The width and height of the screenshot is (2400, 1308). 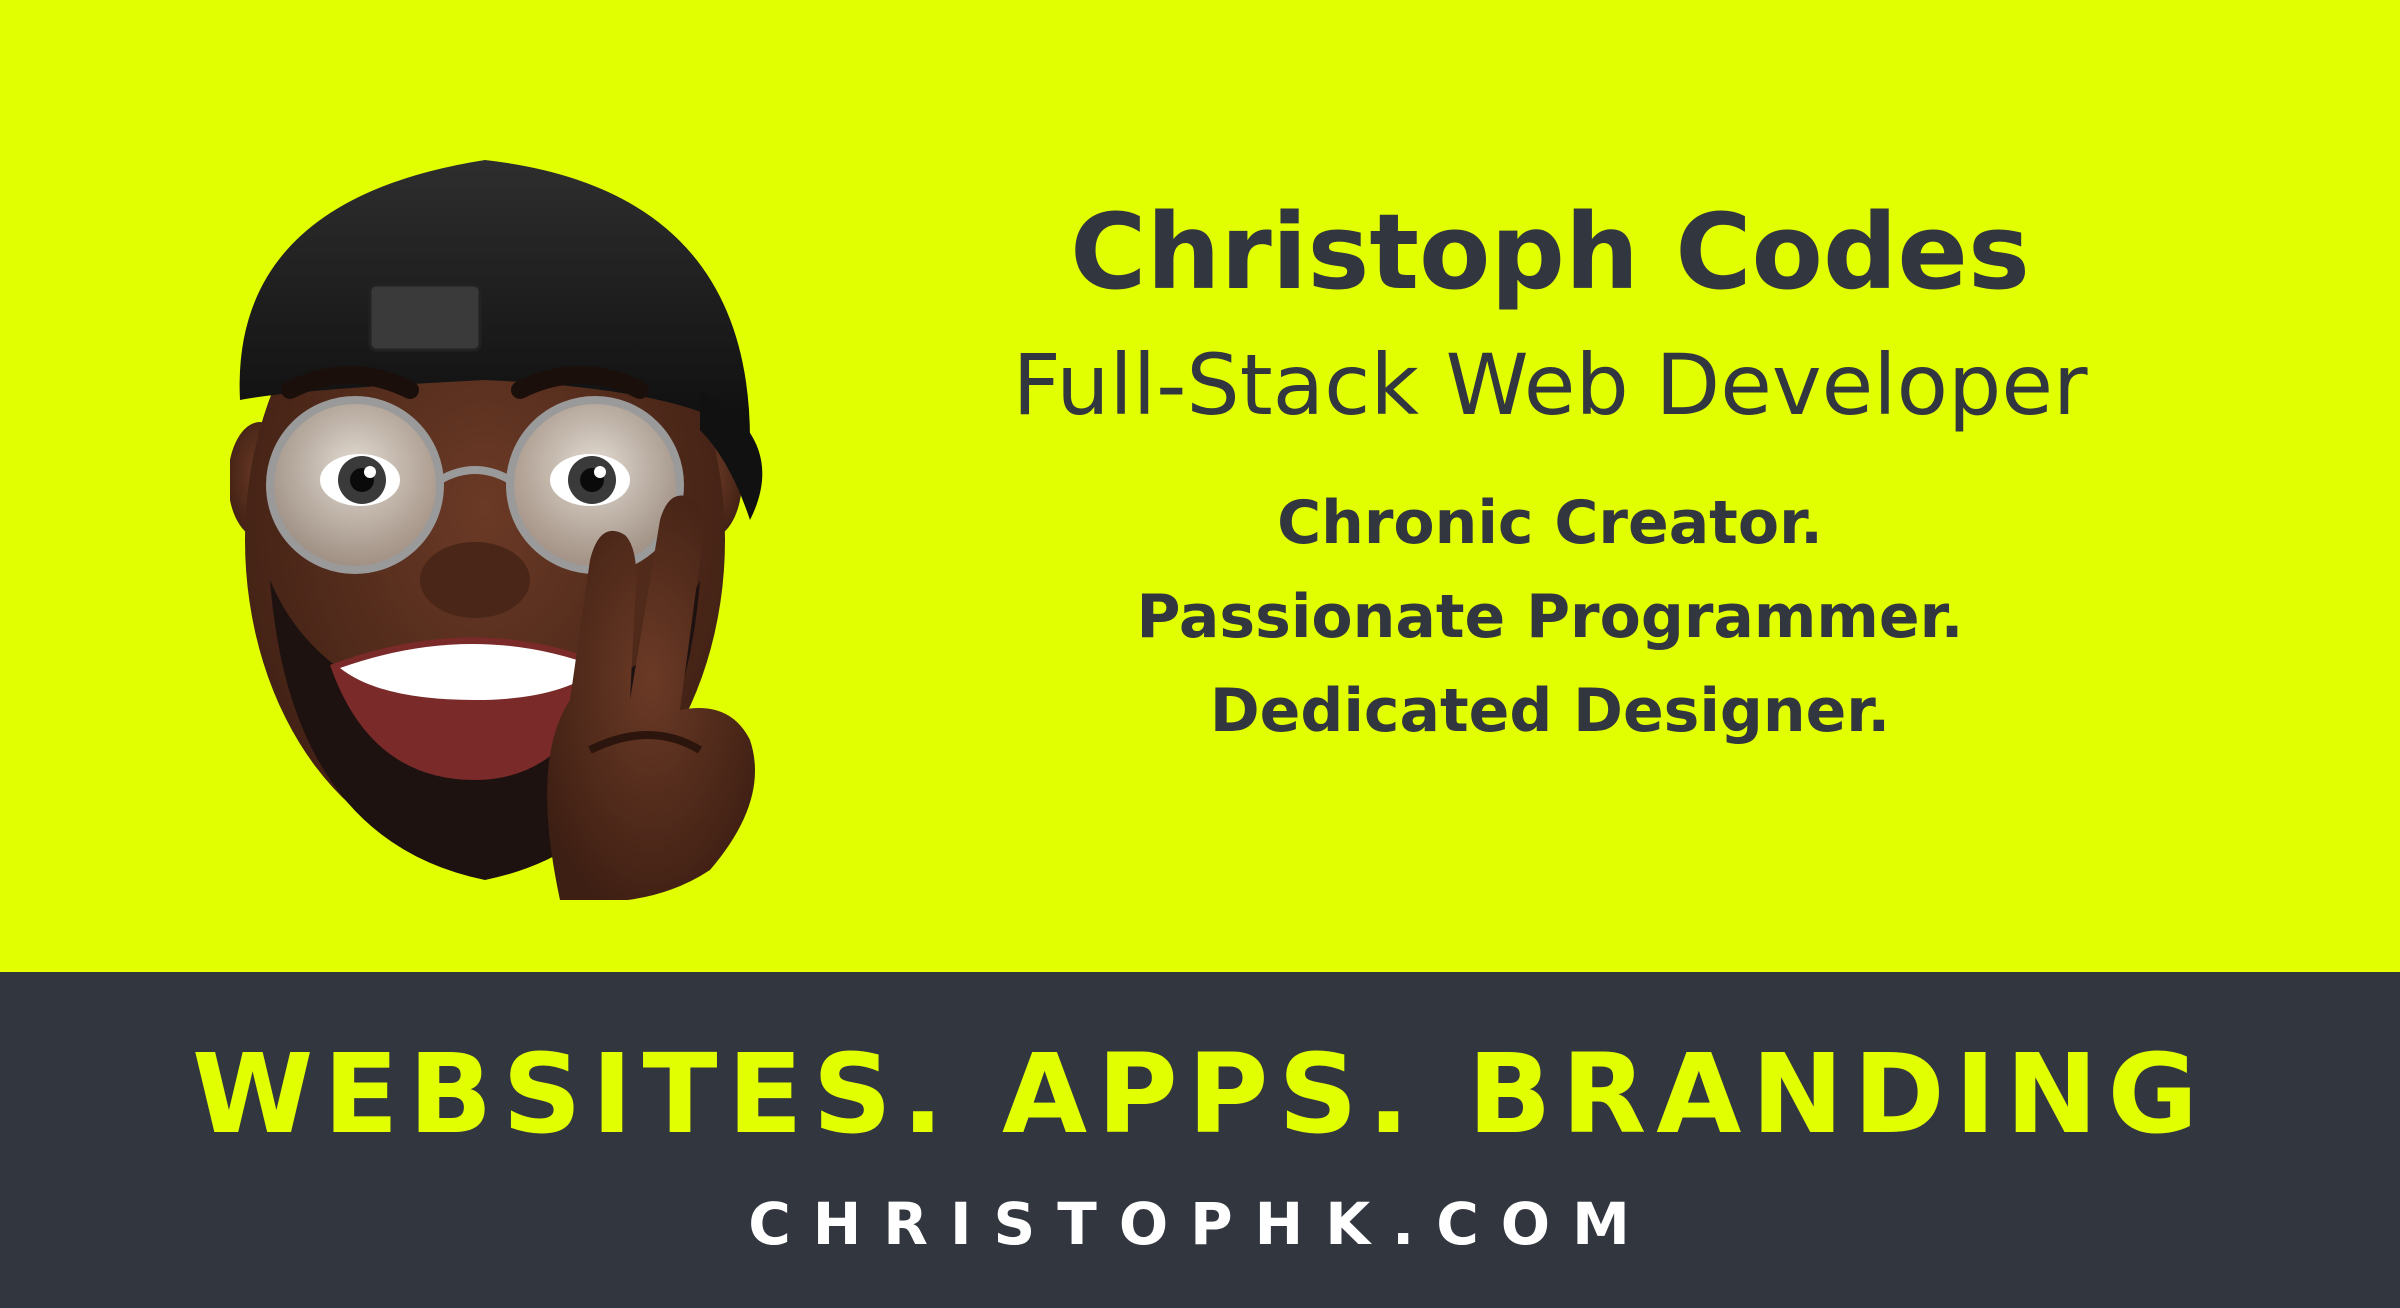 I want to click on tagline-item: Passionate Programmer., so click(x=1550, y=616).